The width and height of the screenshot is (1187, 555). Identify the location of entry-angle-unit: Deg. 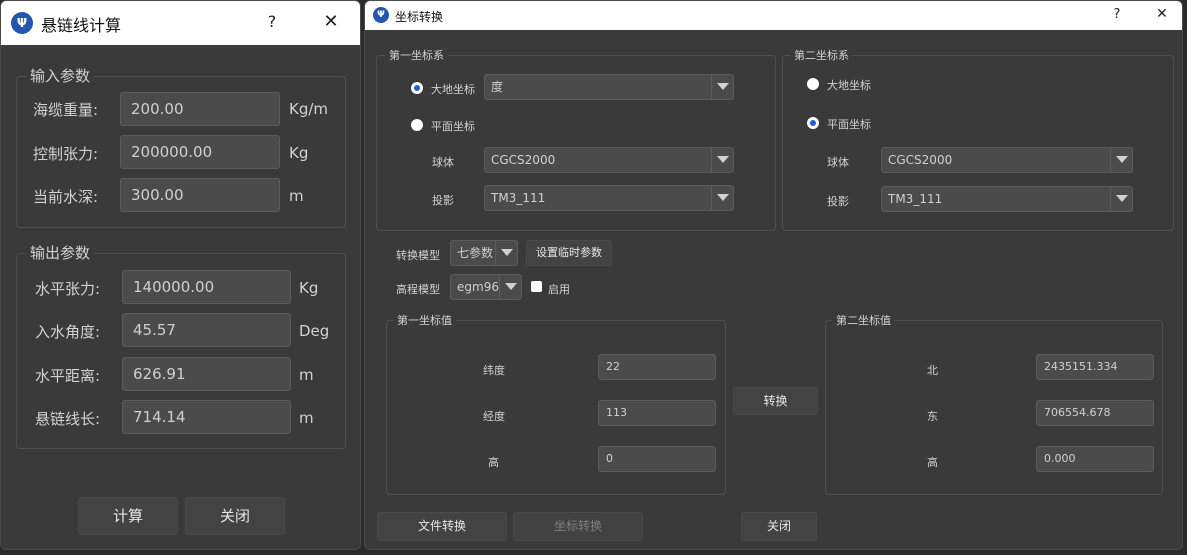
(314, 331).